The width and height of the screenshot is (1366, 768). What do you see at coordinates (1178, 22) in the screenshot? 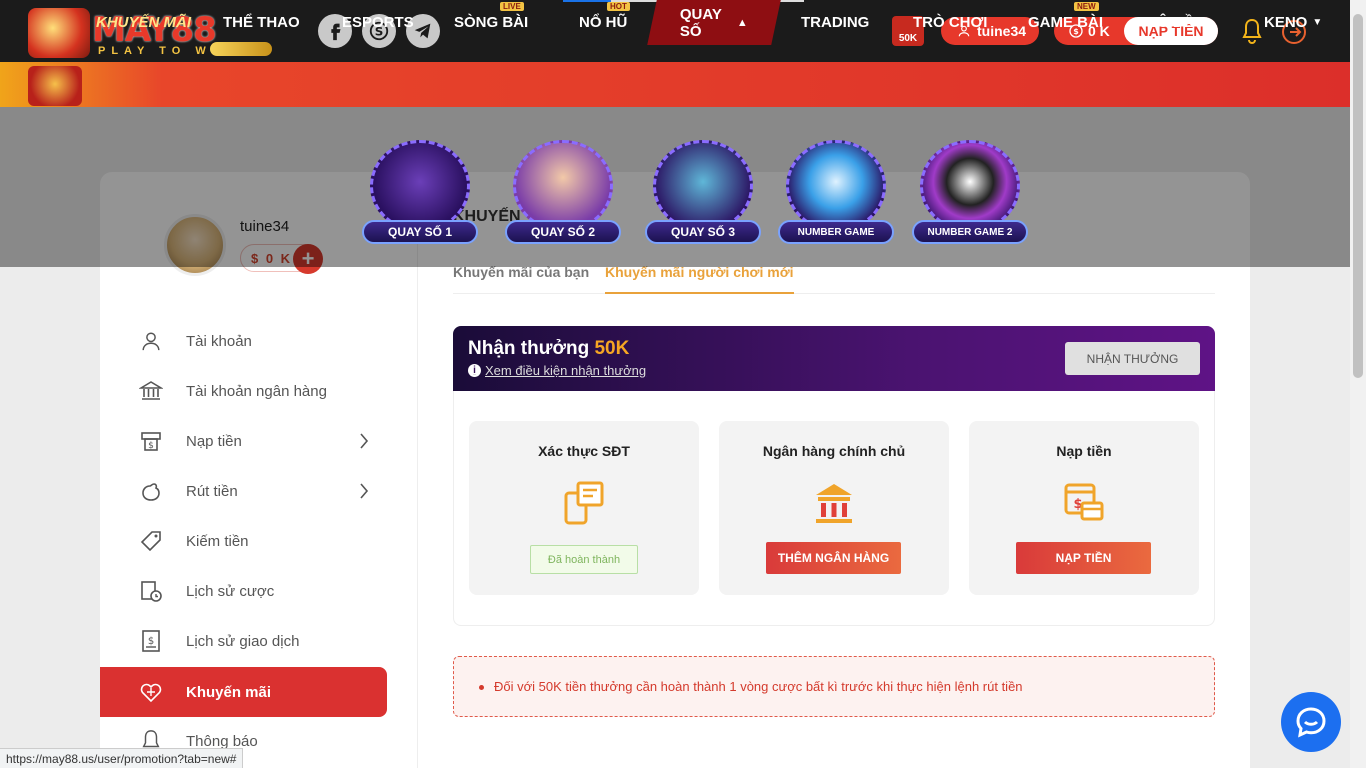
I see `nav-lo-de: LÔ ĐỀ ▼` at bounding box center [1178, 22].